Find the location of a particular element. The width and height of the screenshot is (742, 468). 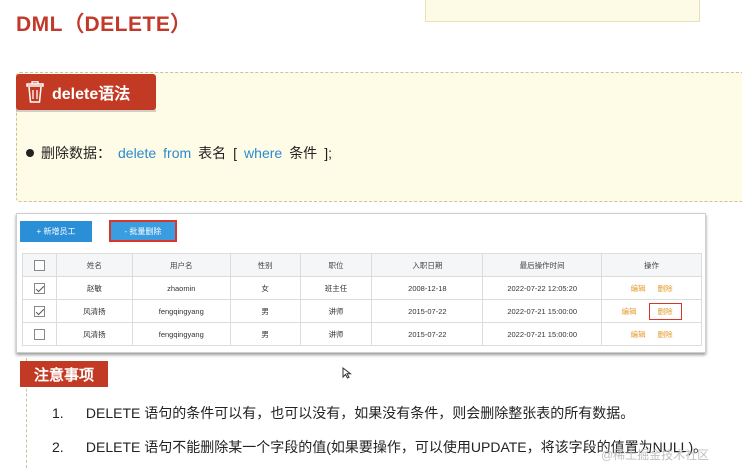

header-job: 职位 is located at coordinates (336, 265).